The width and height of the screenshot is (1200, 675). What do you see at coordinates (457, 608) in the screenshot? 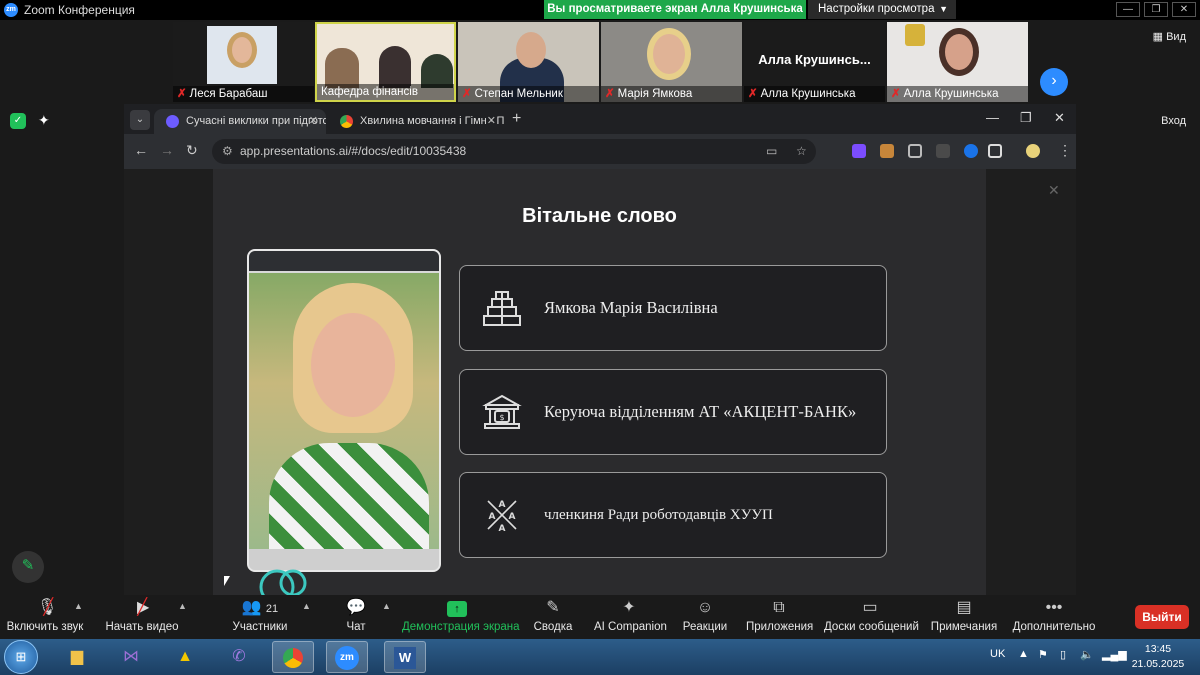
I see `share-screen-icon: ↑` at bounding box center [457, 608].